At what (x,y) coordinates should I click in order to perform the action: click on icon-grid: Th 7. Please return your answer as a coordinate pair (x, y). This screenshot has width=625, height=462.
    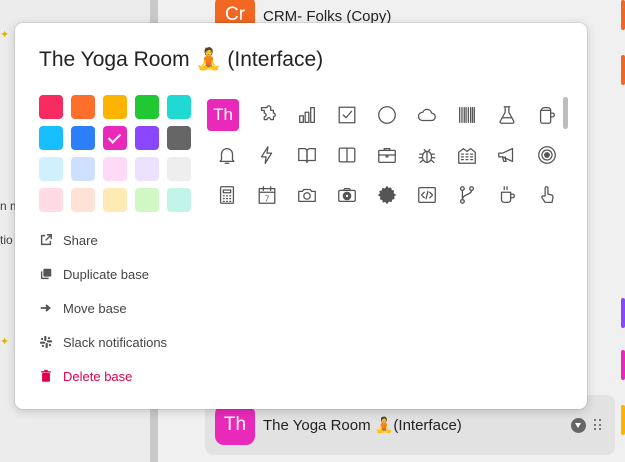
    Looking at the image, I should click on (387, 155).